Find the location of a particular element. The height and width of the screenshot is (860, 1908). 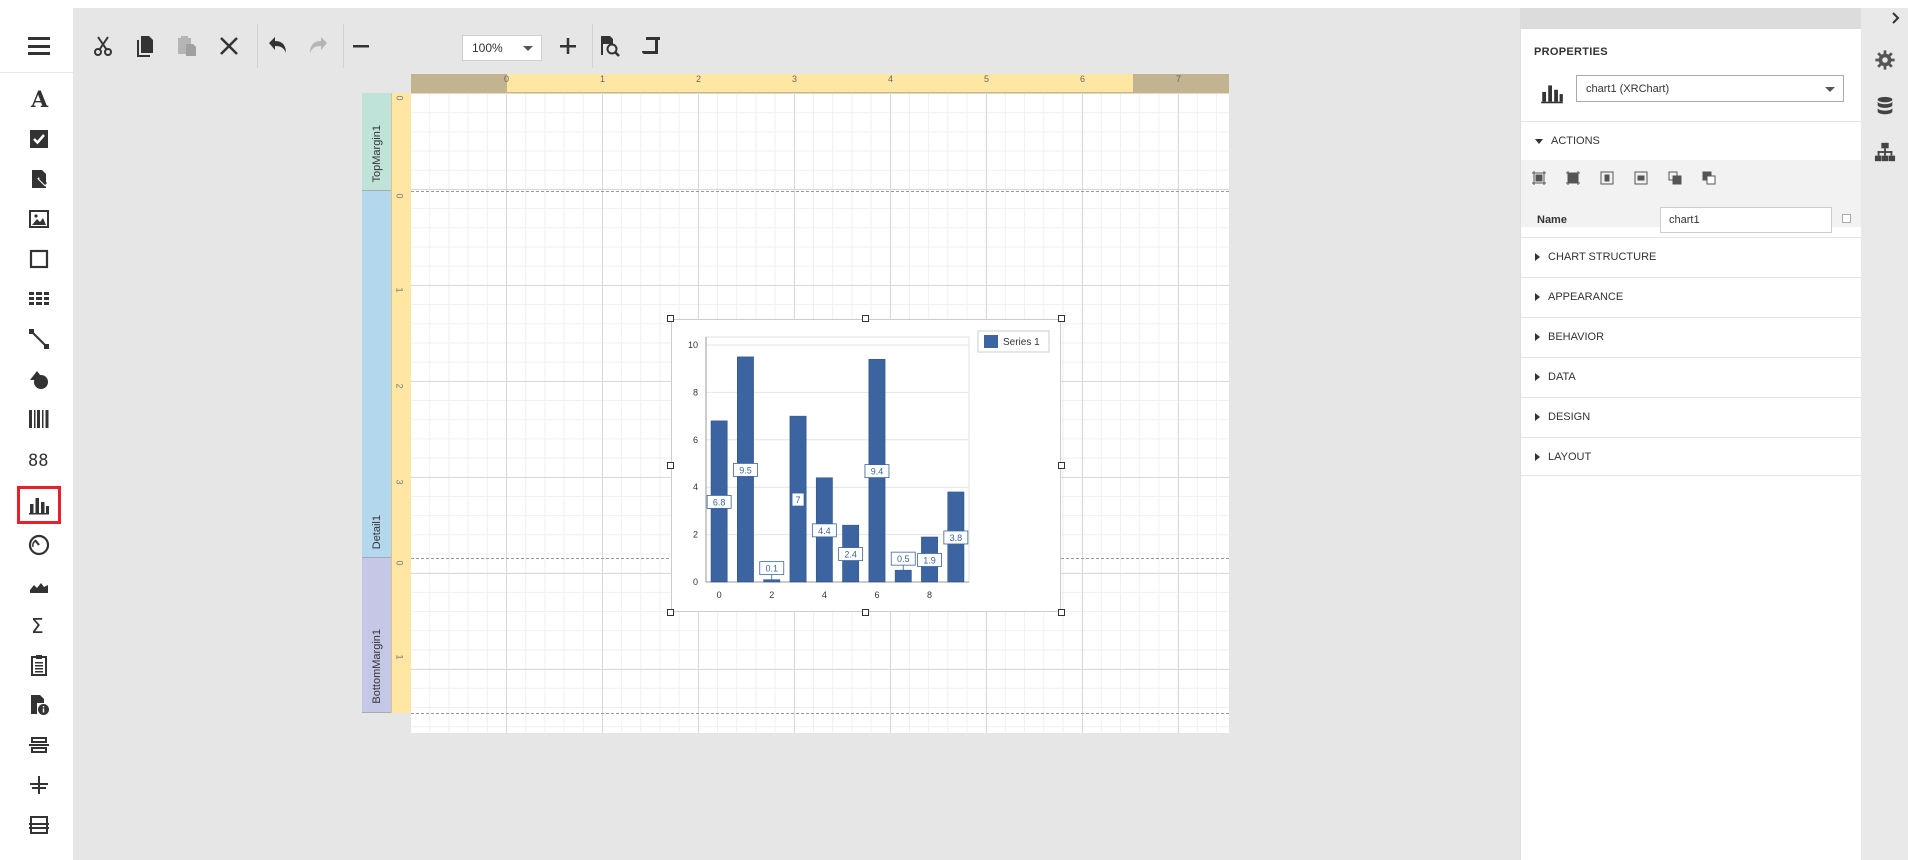

toolbox-item-table is located at coordinates (39, 299).